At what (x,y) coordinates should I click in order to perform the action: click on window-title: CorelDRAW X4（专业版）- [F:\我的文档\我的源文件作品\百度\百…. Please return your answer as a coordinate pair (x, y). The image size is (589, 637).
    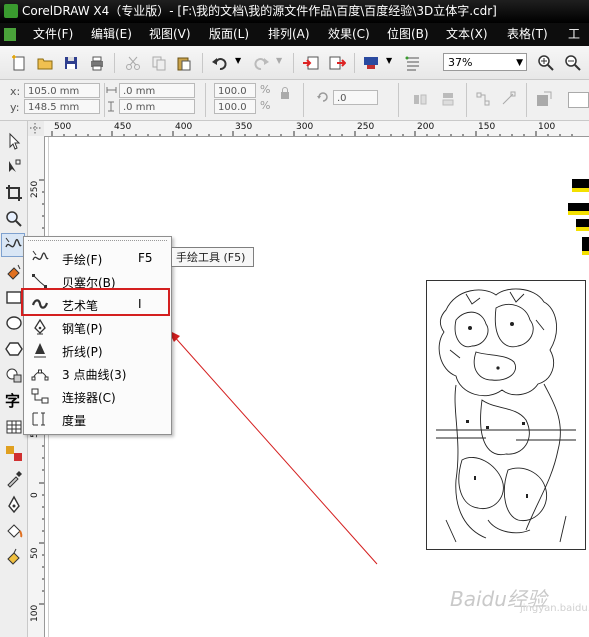
    Looking at the image, I should click on (259, 11).